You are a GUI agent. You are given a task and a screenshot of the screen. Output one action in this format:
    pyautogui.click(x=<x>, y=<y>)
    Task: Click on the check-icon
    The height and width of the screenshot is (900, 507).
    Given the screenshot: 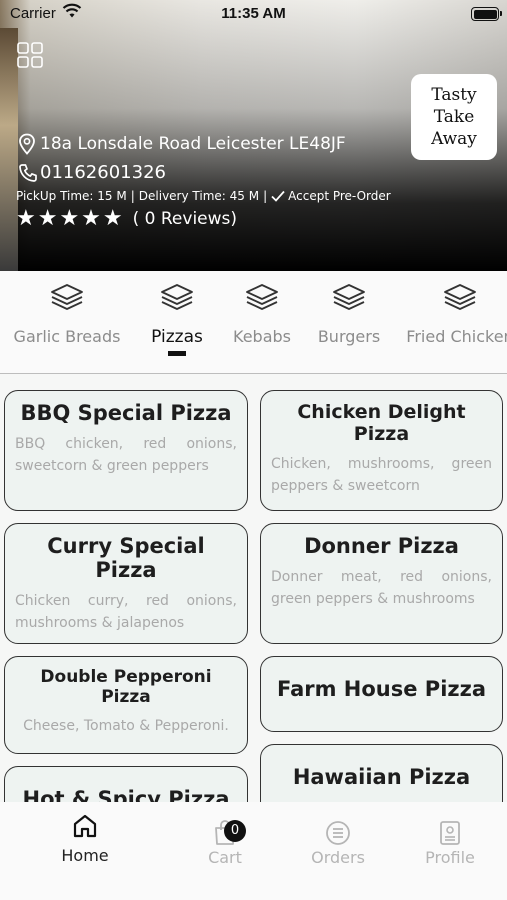 What is the action you would take?
    pyautogui.click(x=278, y=196)
    